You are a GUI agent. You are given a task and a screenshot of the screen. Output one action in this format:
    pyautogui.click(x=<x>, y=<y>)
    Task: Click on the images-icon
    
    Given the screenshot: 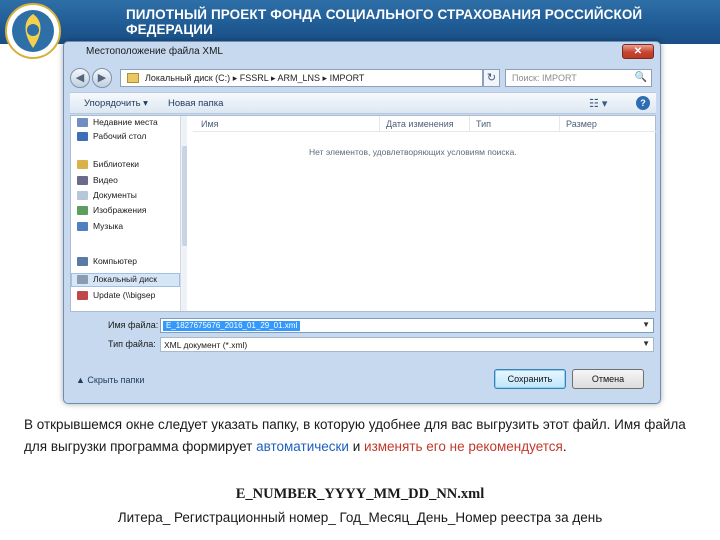 What is the action you would take?
    pyautogui.click(x=82, y=210)
    